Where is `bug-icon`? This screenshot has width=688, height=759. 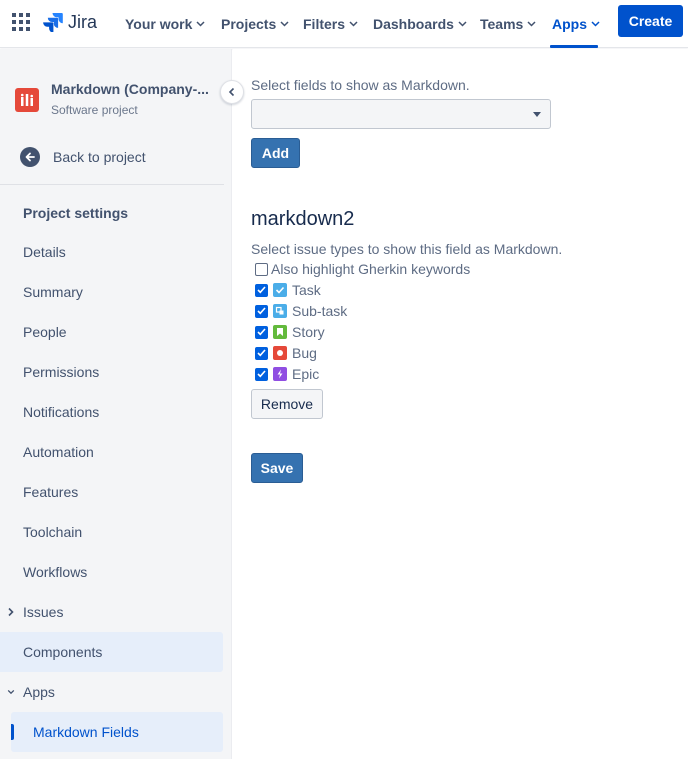 bug-icon is located at coordinates (280, 353).